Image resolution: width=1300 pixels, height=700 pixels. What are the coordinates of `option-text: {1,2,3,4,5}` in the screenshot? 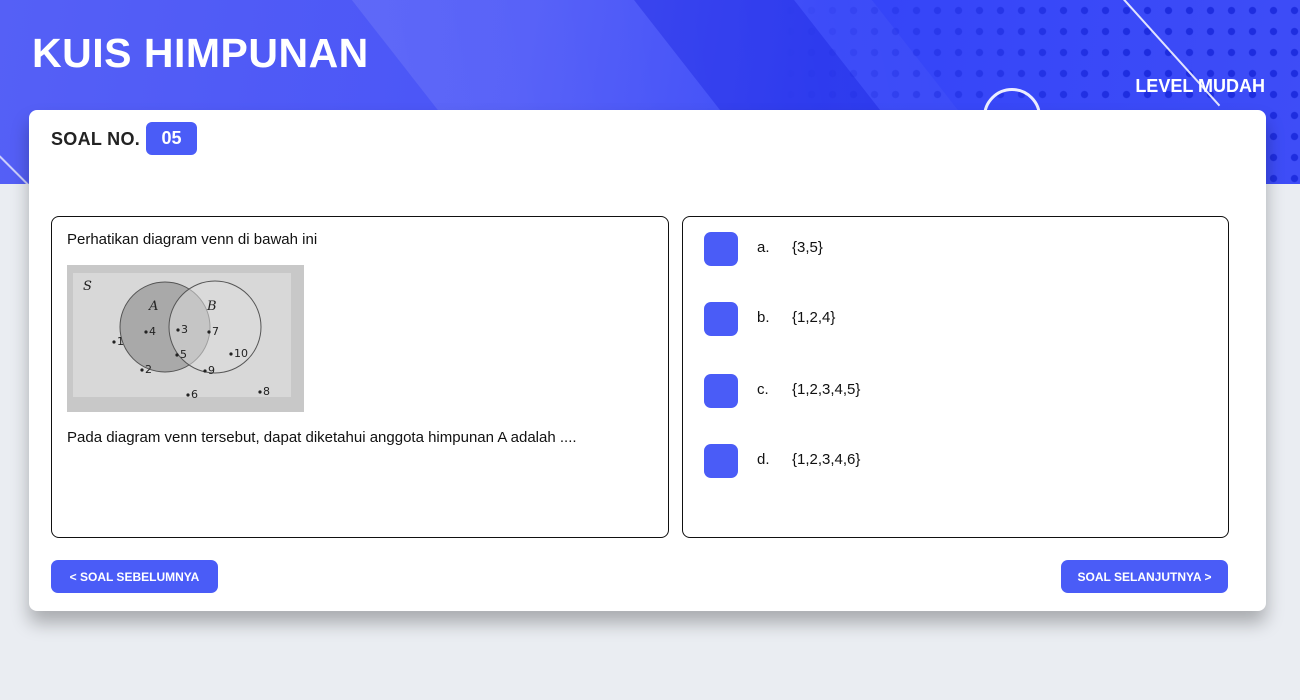 It's located at (826, 389).